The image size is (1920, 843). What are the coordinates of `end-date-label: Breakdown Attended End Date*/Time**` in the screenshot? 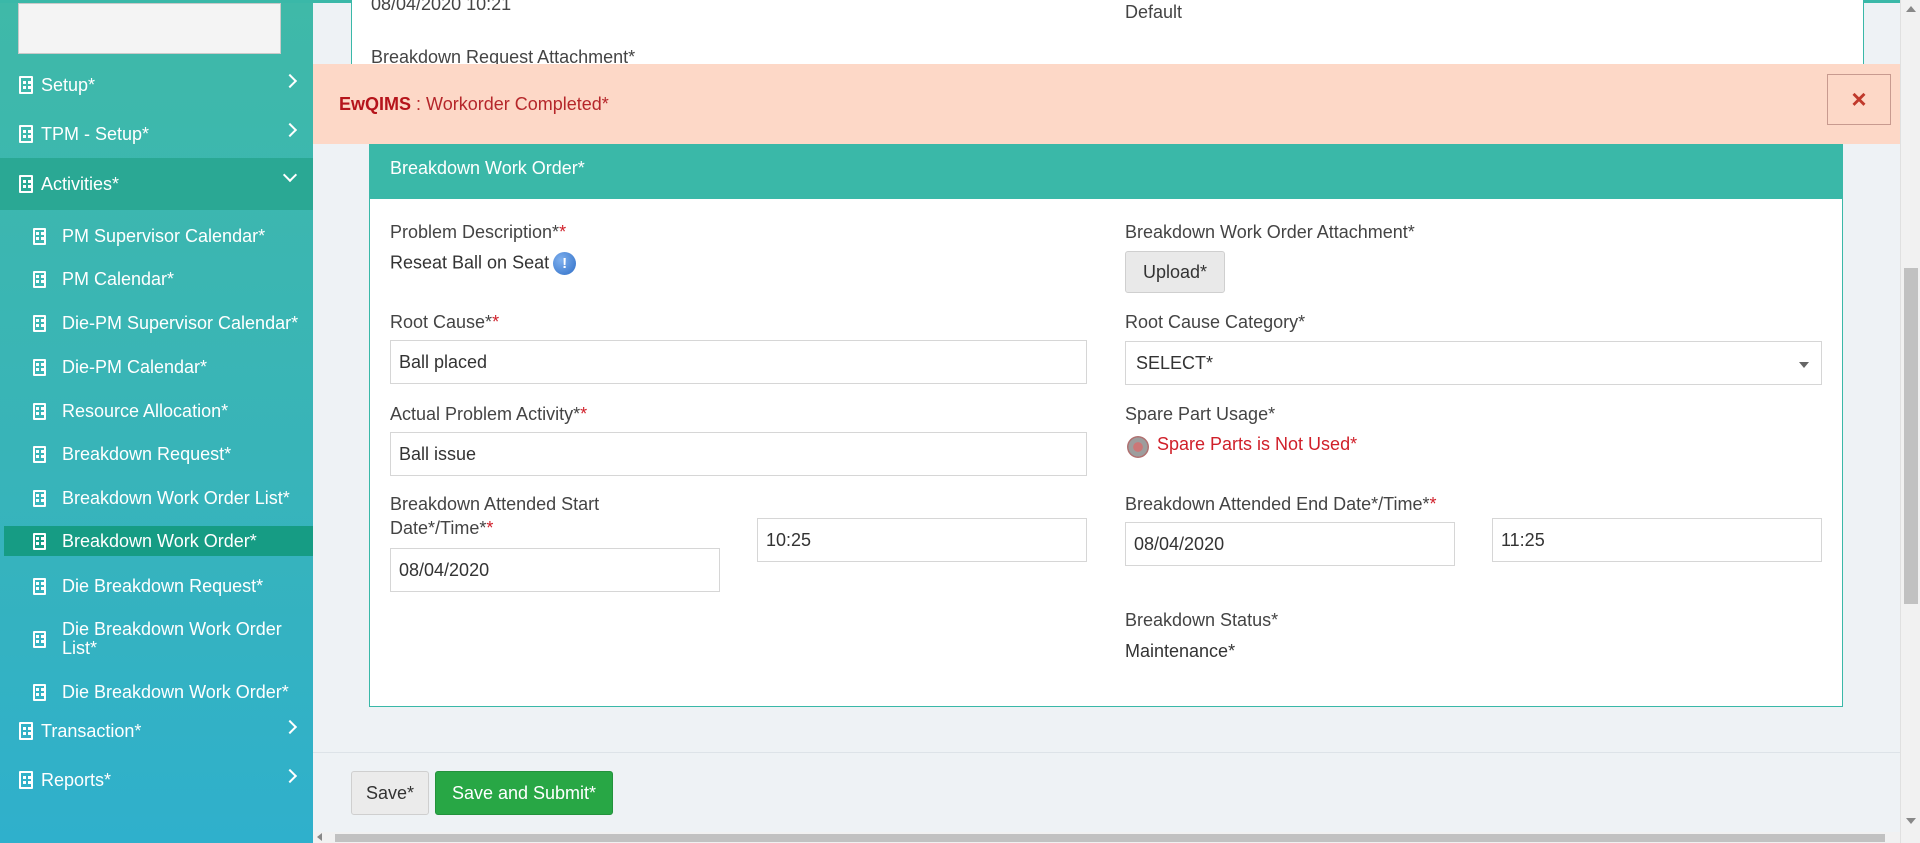 It's located at (1281, 504).